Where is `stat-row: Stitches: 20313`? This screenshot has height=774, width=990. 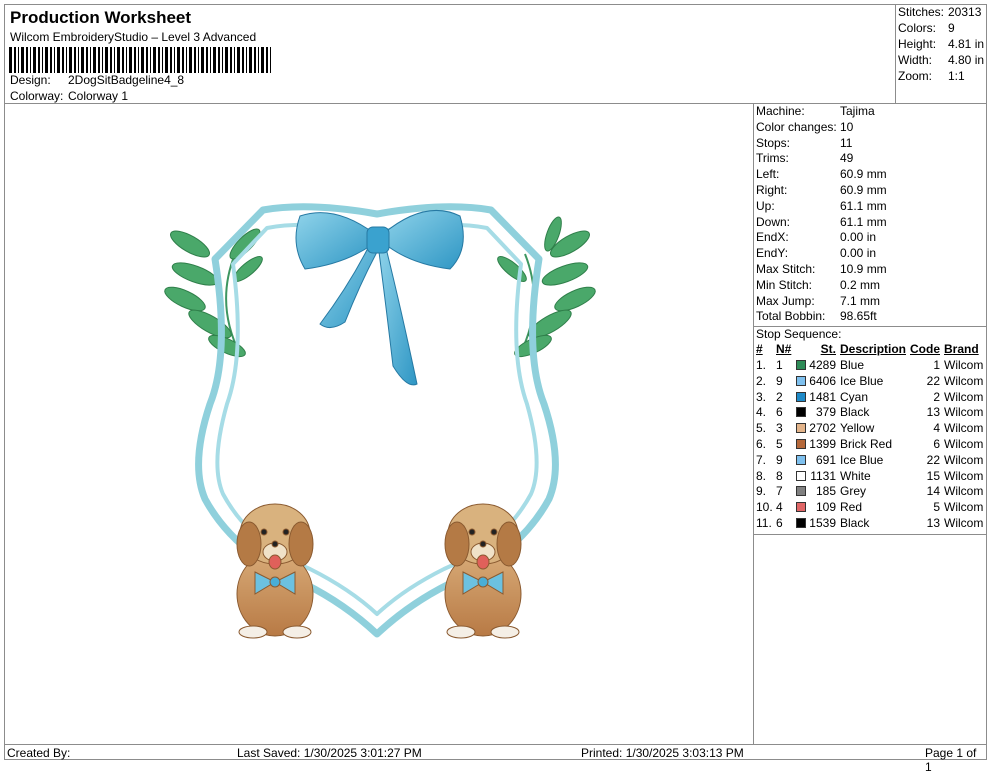
stat-row: Stitches: 20313 is located at coordinates (939, 12).